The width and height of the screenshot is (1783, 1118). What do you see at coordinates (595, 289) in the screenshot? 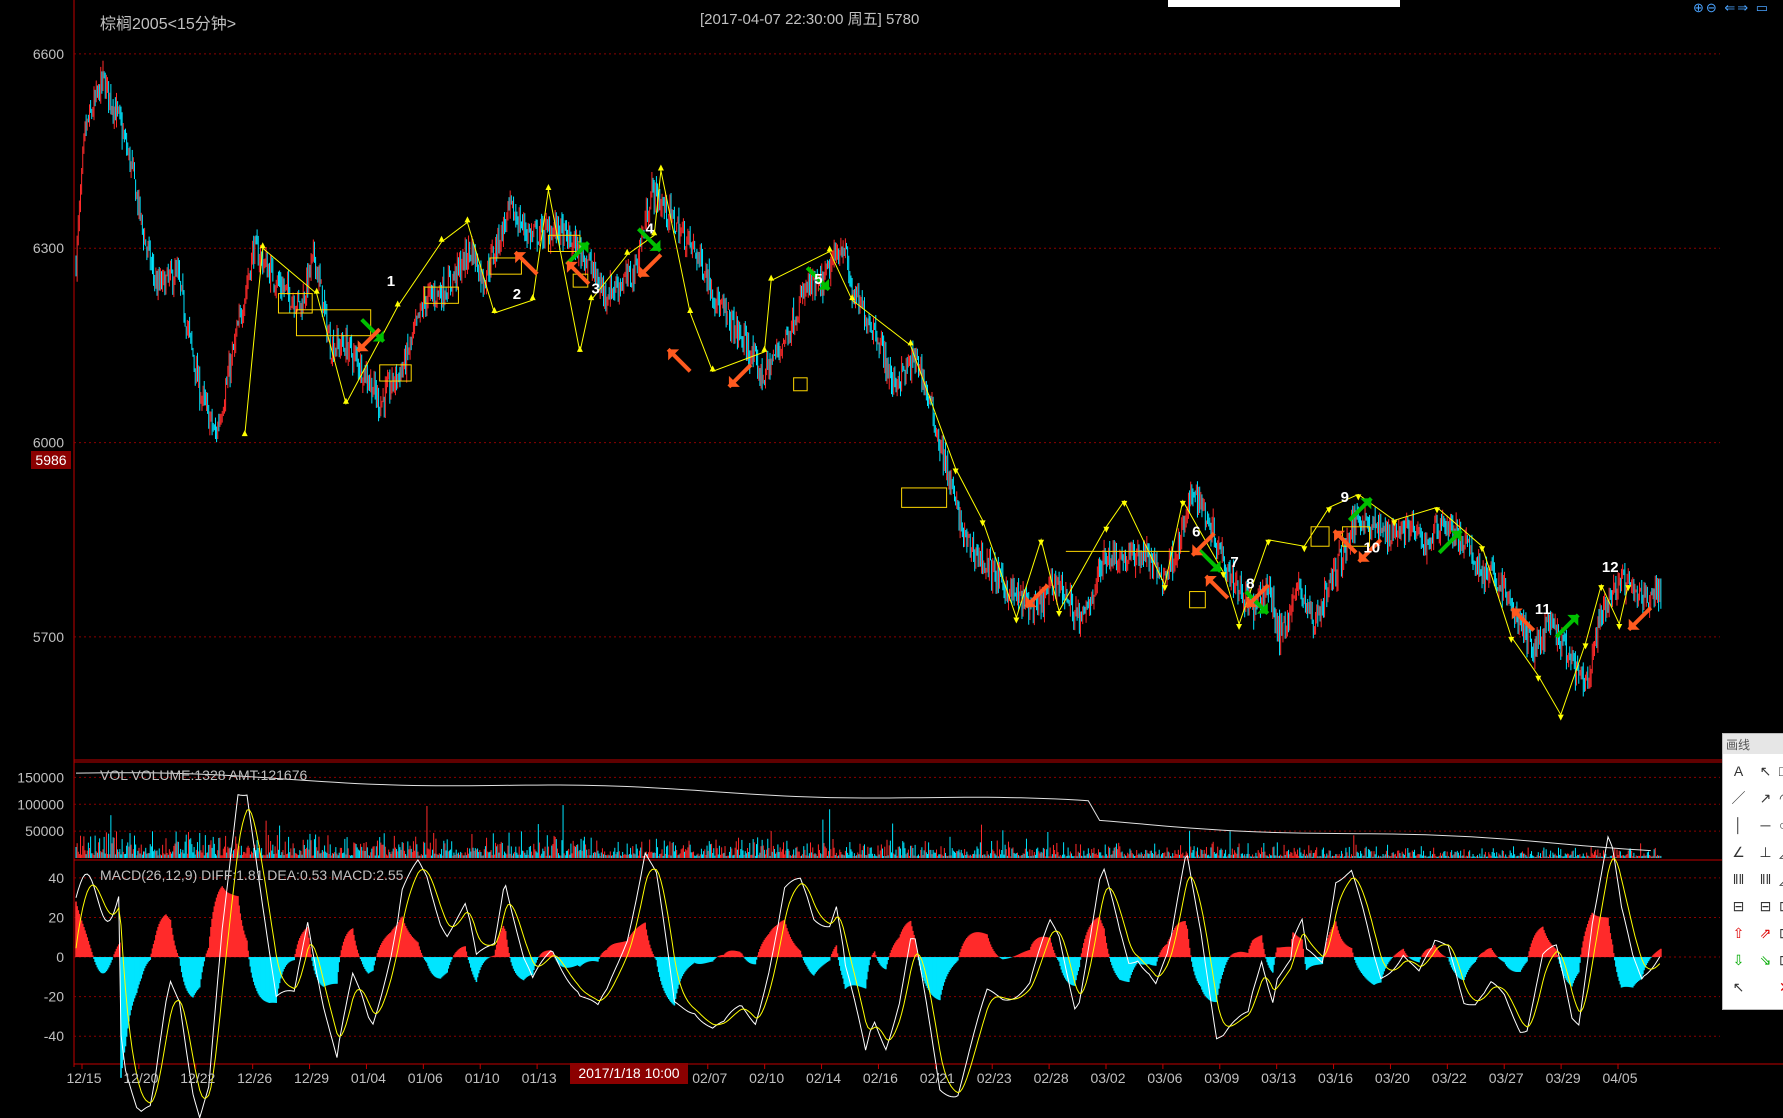
I see `signal-number-label: 3` at bounding box center [595, 289].